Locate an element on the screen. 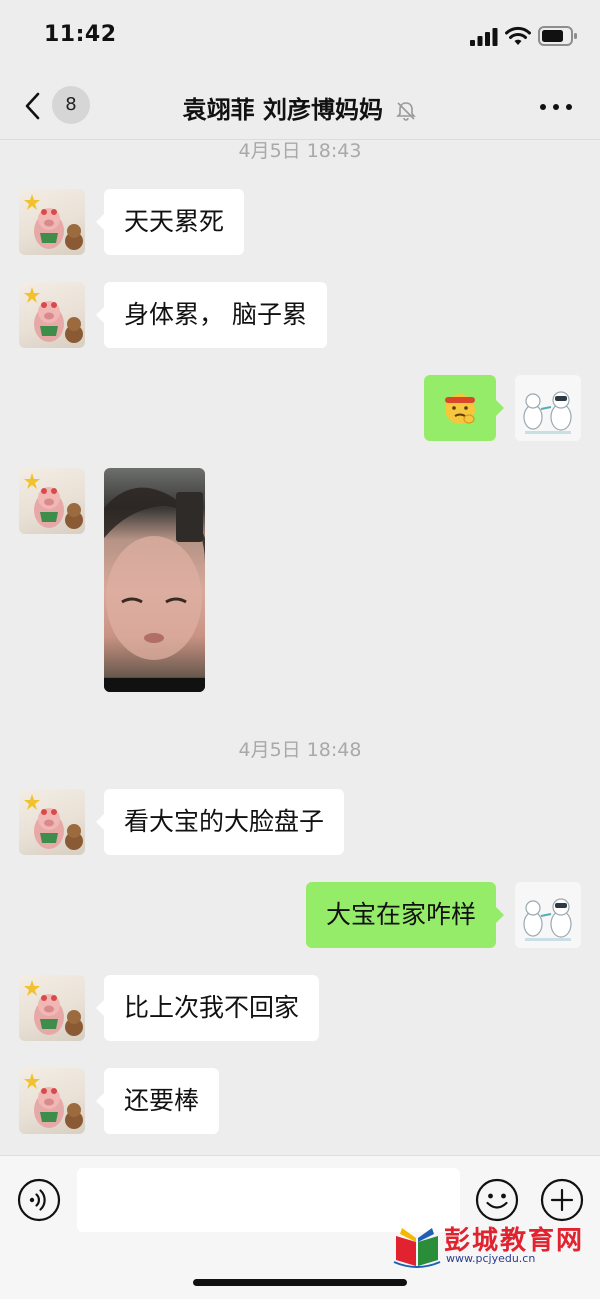  cellular-signal-icon is located at coordinates (484, 37).